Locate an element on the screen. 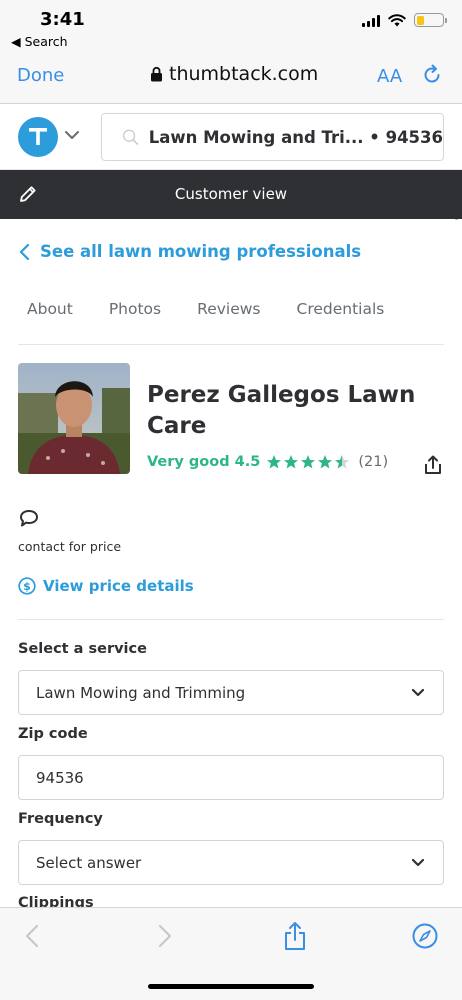  logo-t-icon is located at coordinates (38, 136).